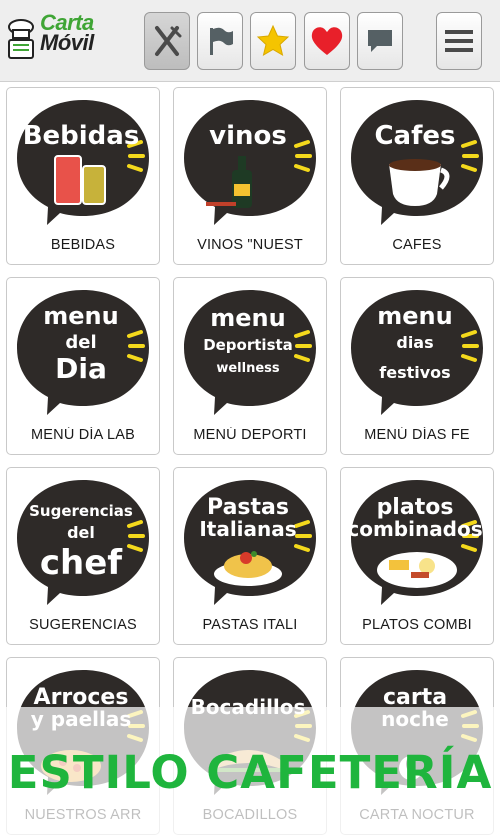 The image size is (500, 840). I want to click on bubble-title-line: vinos, so click(248, 136).